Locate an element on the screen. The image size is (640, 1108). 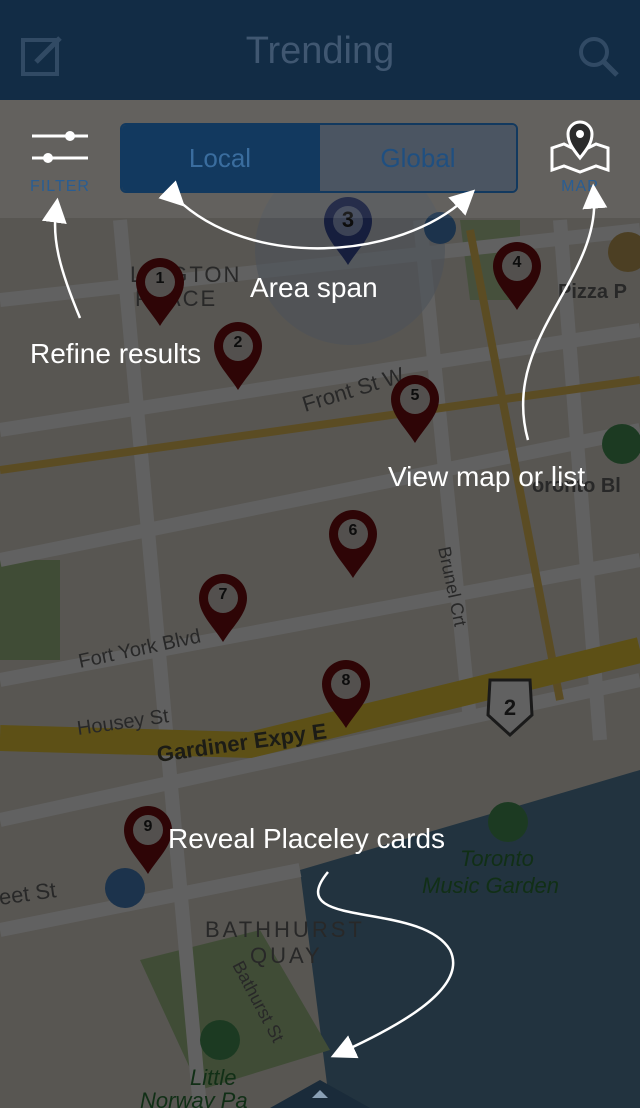
reveal-cards-arrow is located at coordinates (386, 965).